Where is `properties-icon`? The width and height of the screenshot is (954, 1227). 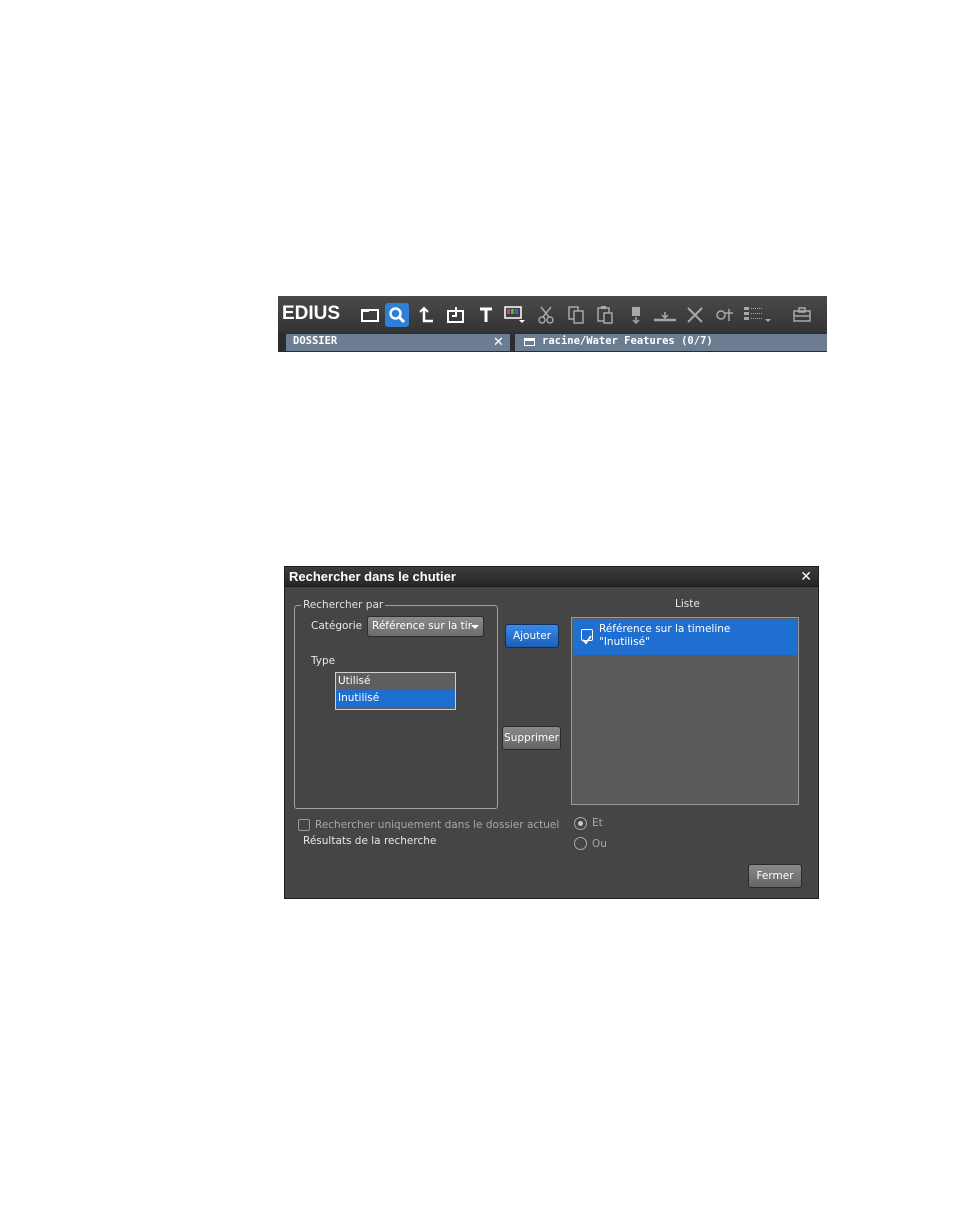
properties-icon is located at coordinates (725, 315).